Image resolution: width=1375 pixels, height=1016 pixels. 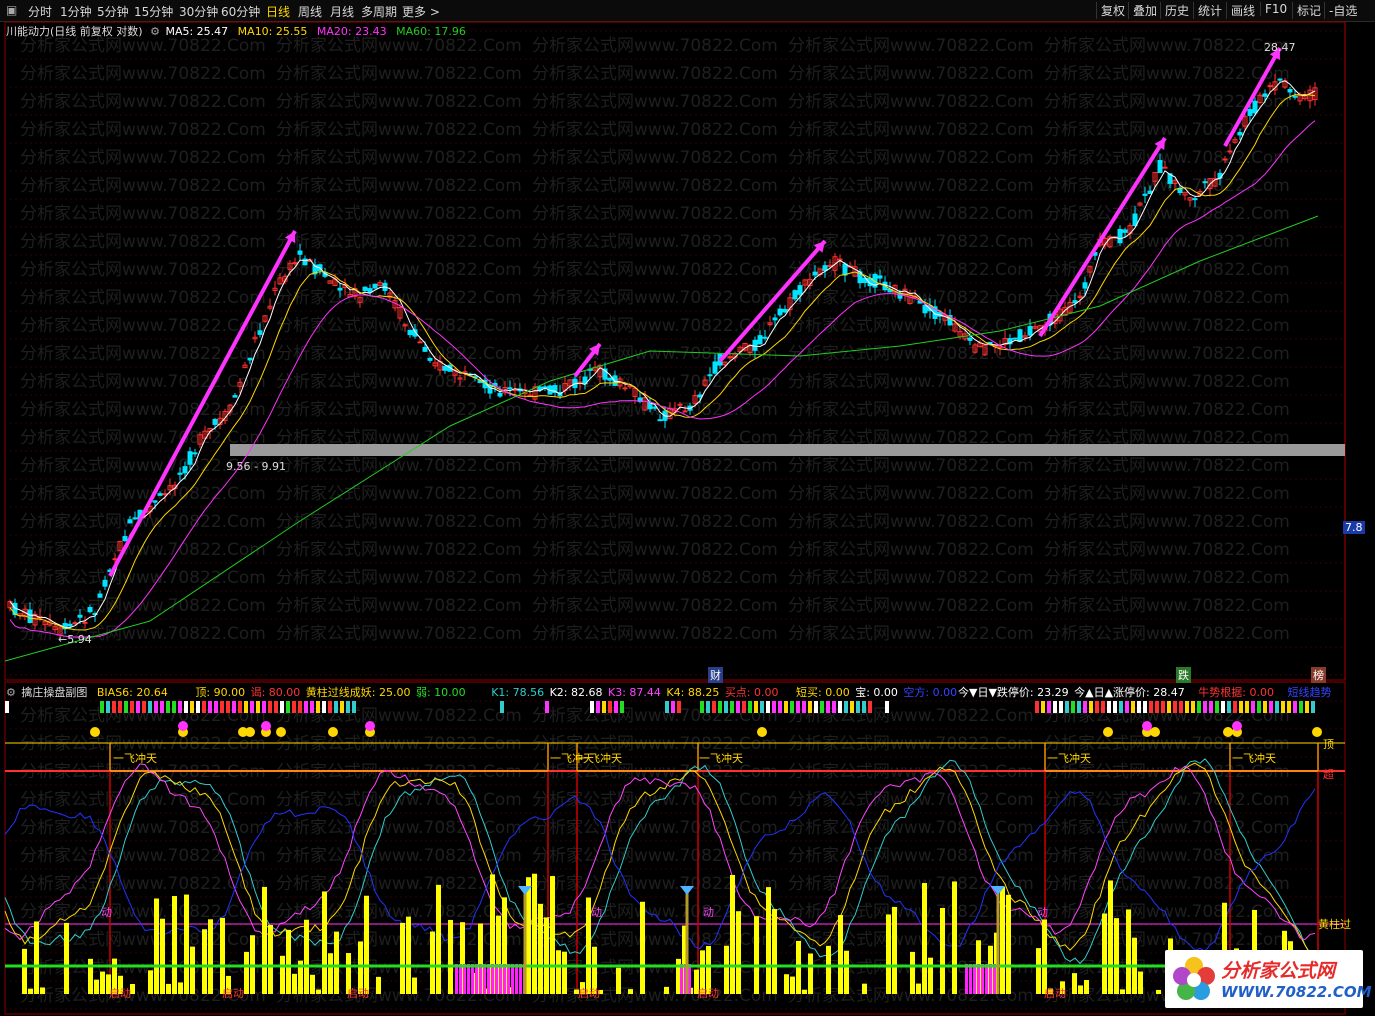 I want to click on ma60-value: MA60: 17.96, so click(x=431, y=31).